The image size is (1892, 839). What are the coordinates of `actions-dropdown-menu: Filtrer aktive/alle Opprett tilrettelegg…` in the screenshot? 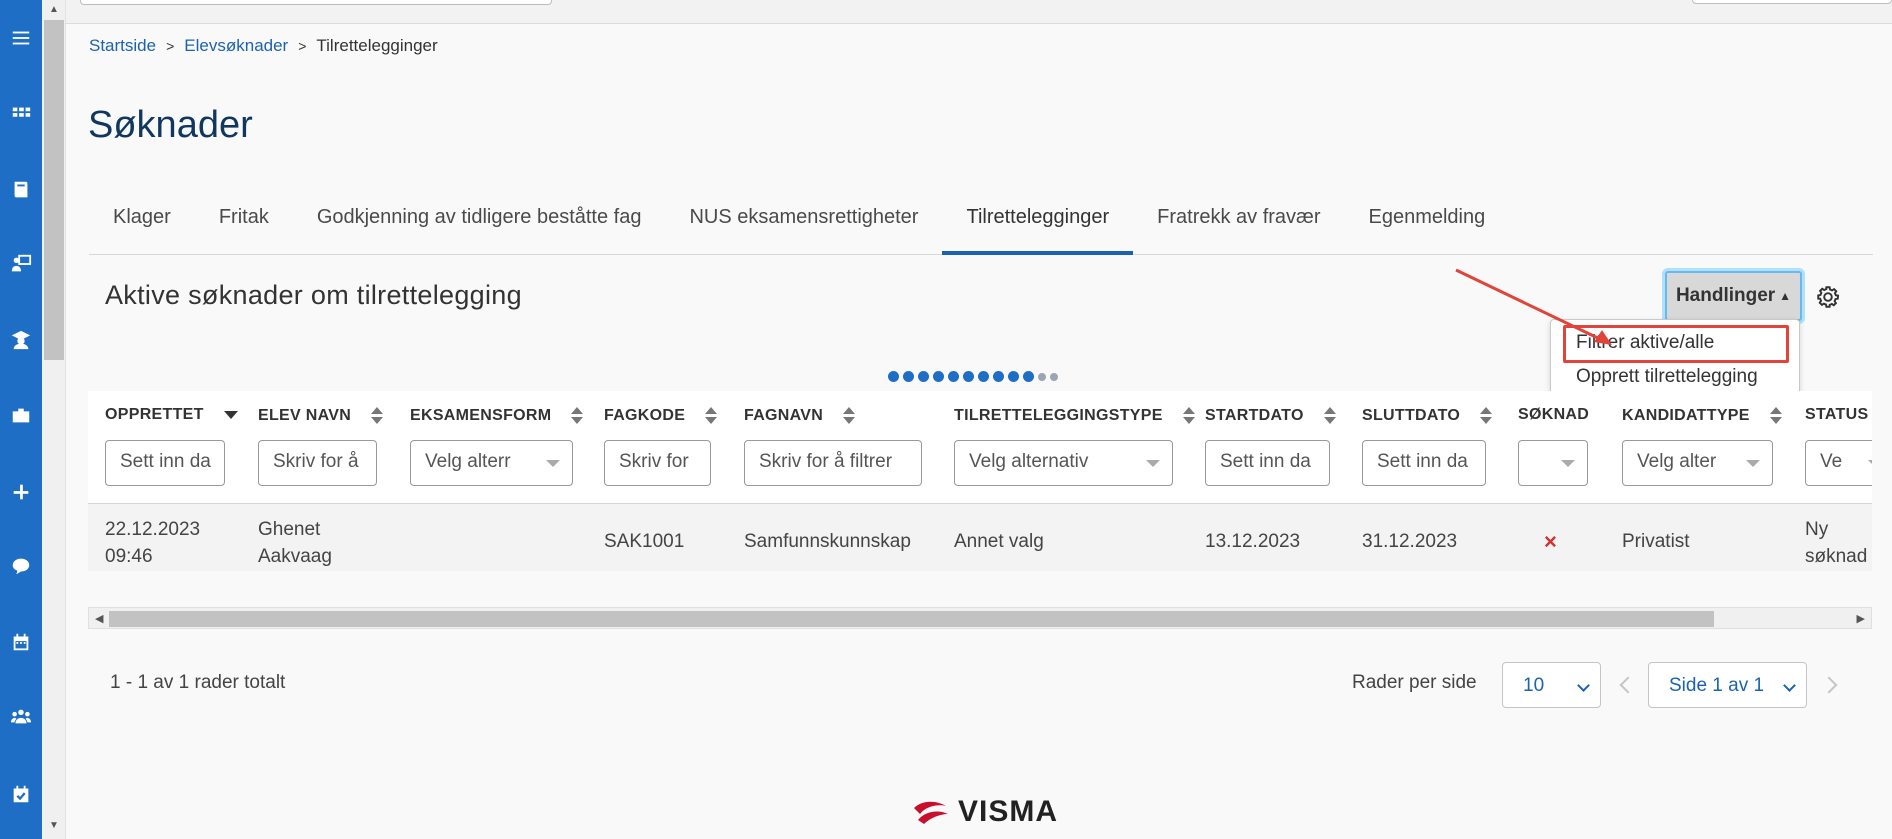 It's located at (1675, 360).